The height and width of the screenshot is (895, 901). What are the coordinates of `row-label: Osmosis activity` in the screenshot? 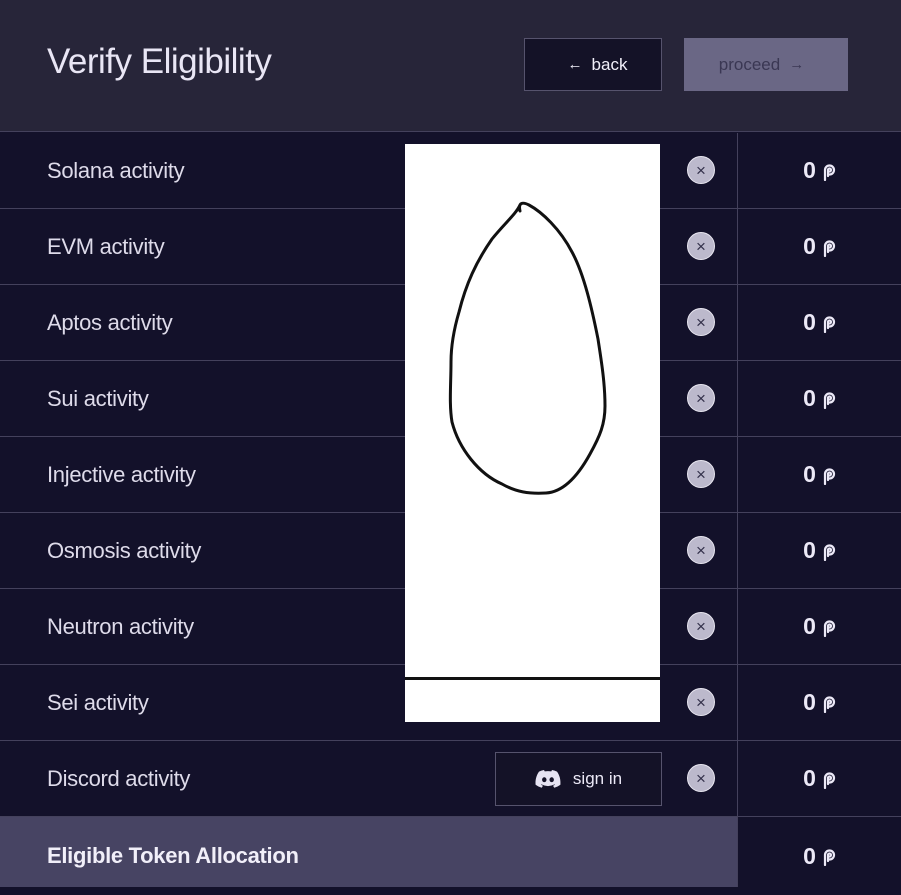 It's located at (124, 550).